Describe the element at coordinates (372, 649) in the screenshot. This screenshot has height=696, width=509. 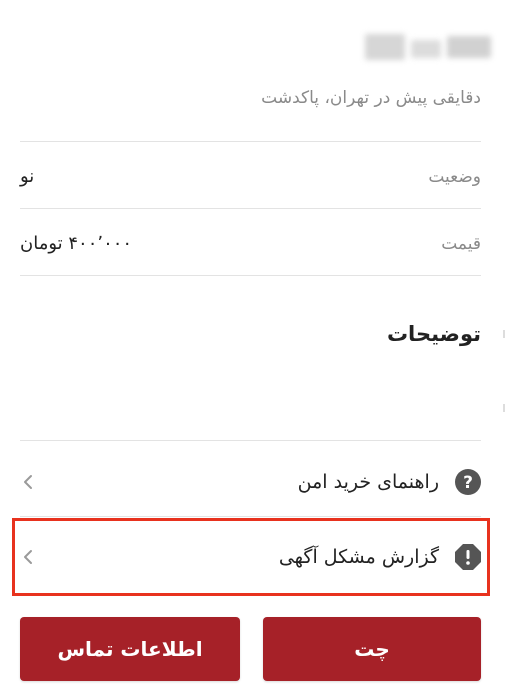
I see `chat-button: چت` at that location.